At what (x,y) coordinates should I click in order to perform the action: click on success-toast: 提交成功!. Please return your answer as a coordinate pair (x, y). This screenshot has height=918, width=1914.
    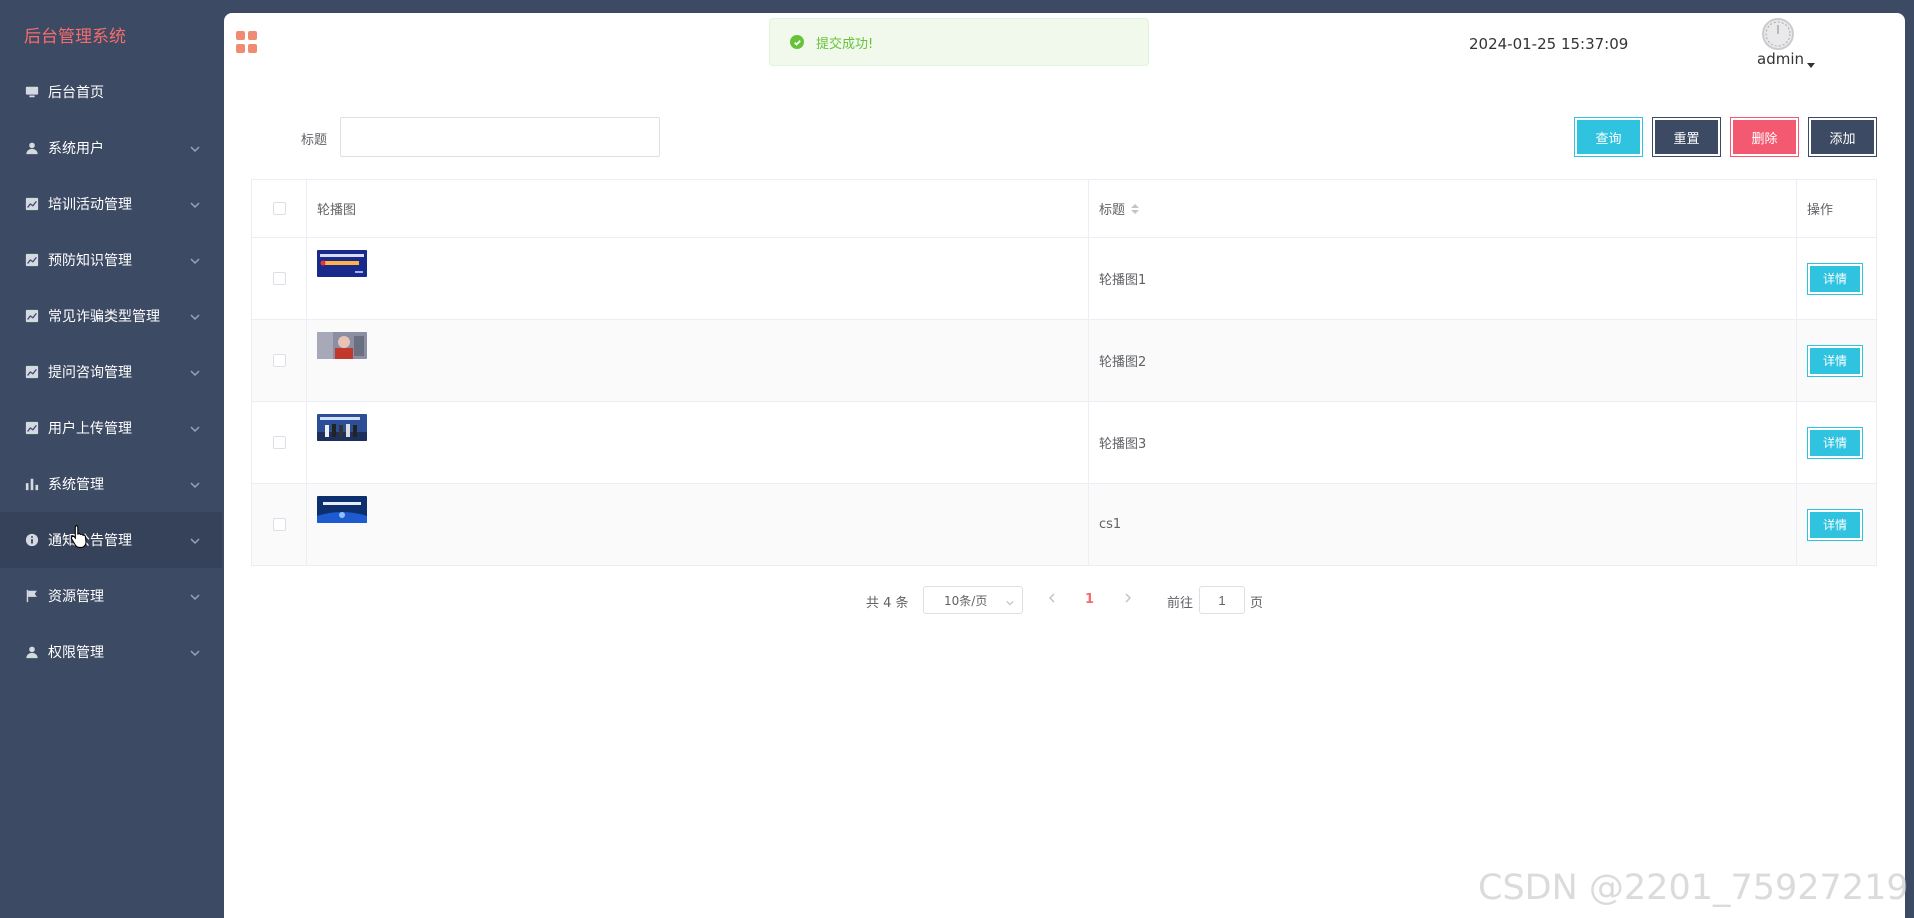
    Looking at the image, I should click on (959, 42).